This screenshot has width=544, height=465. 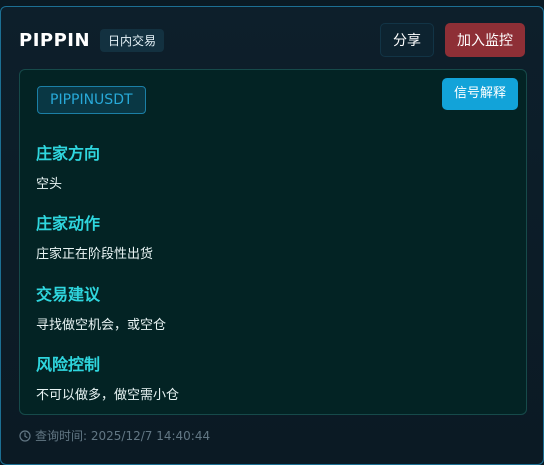 What do you see at coordinates (68, 294) in the screenshot?
I see `section-title-advice: 交易建议` at bounding box center [68, 294].